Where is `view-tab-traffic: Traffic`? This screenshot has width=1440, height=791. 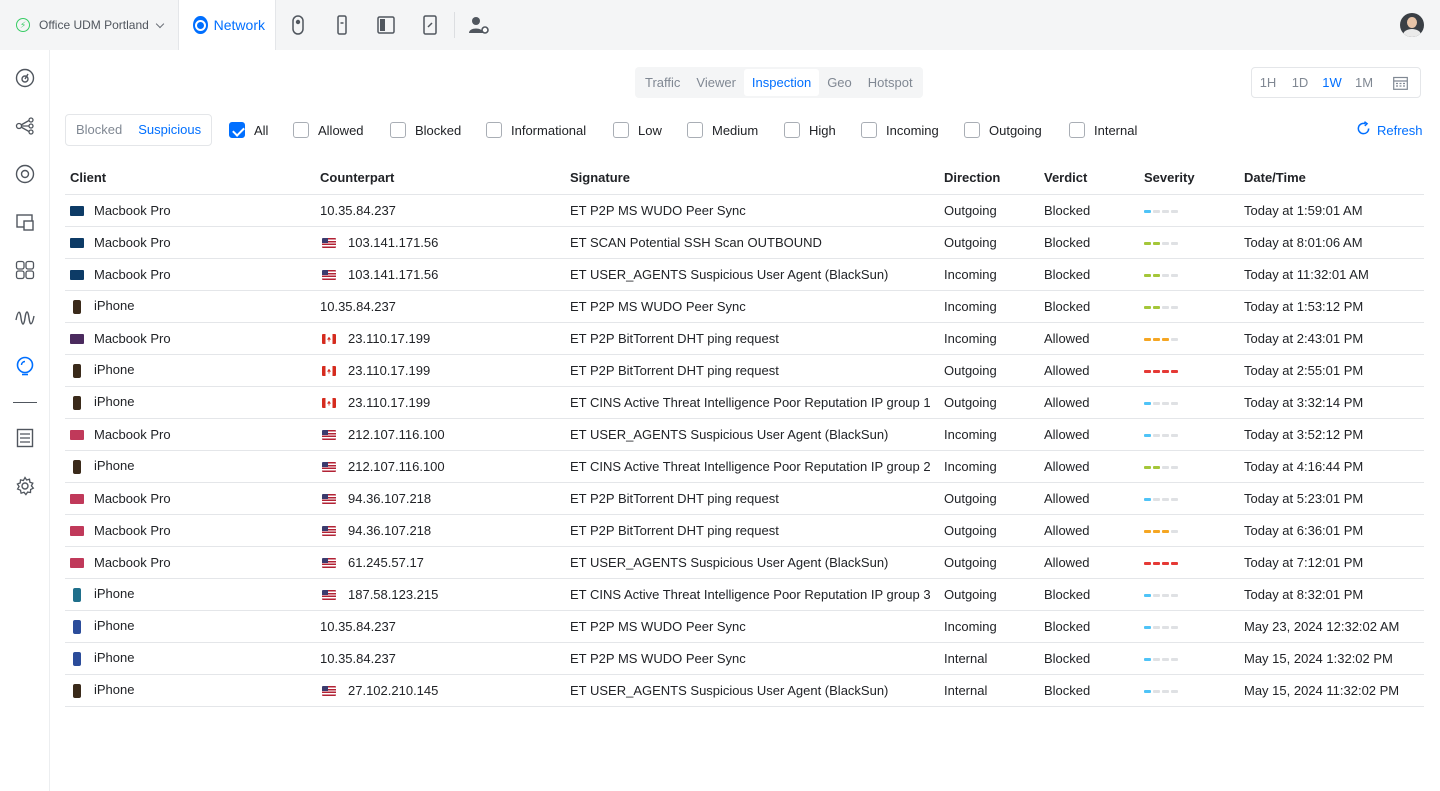 view-tab-traffic: Traffic is located at coordinates (662, 82).